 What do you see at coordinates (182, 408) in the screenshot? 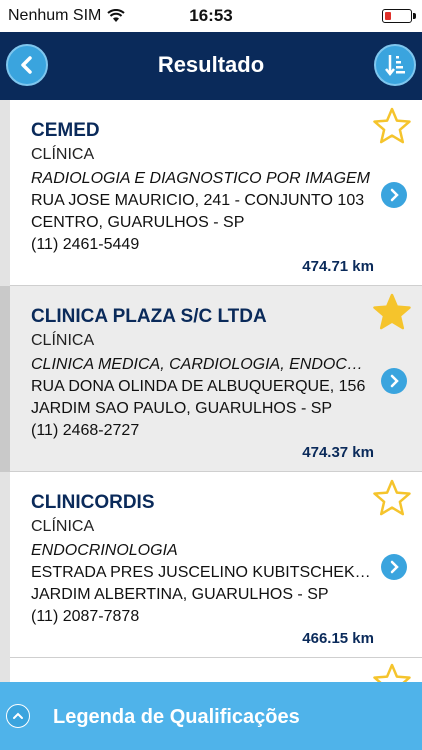
I see `result-city: JARDIM SAO PAULO, GUARULHOS - SP` at bounding box center [182, 408].